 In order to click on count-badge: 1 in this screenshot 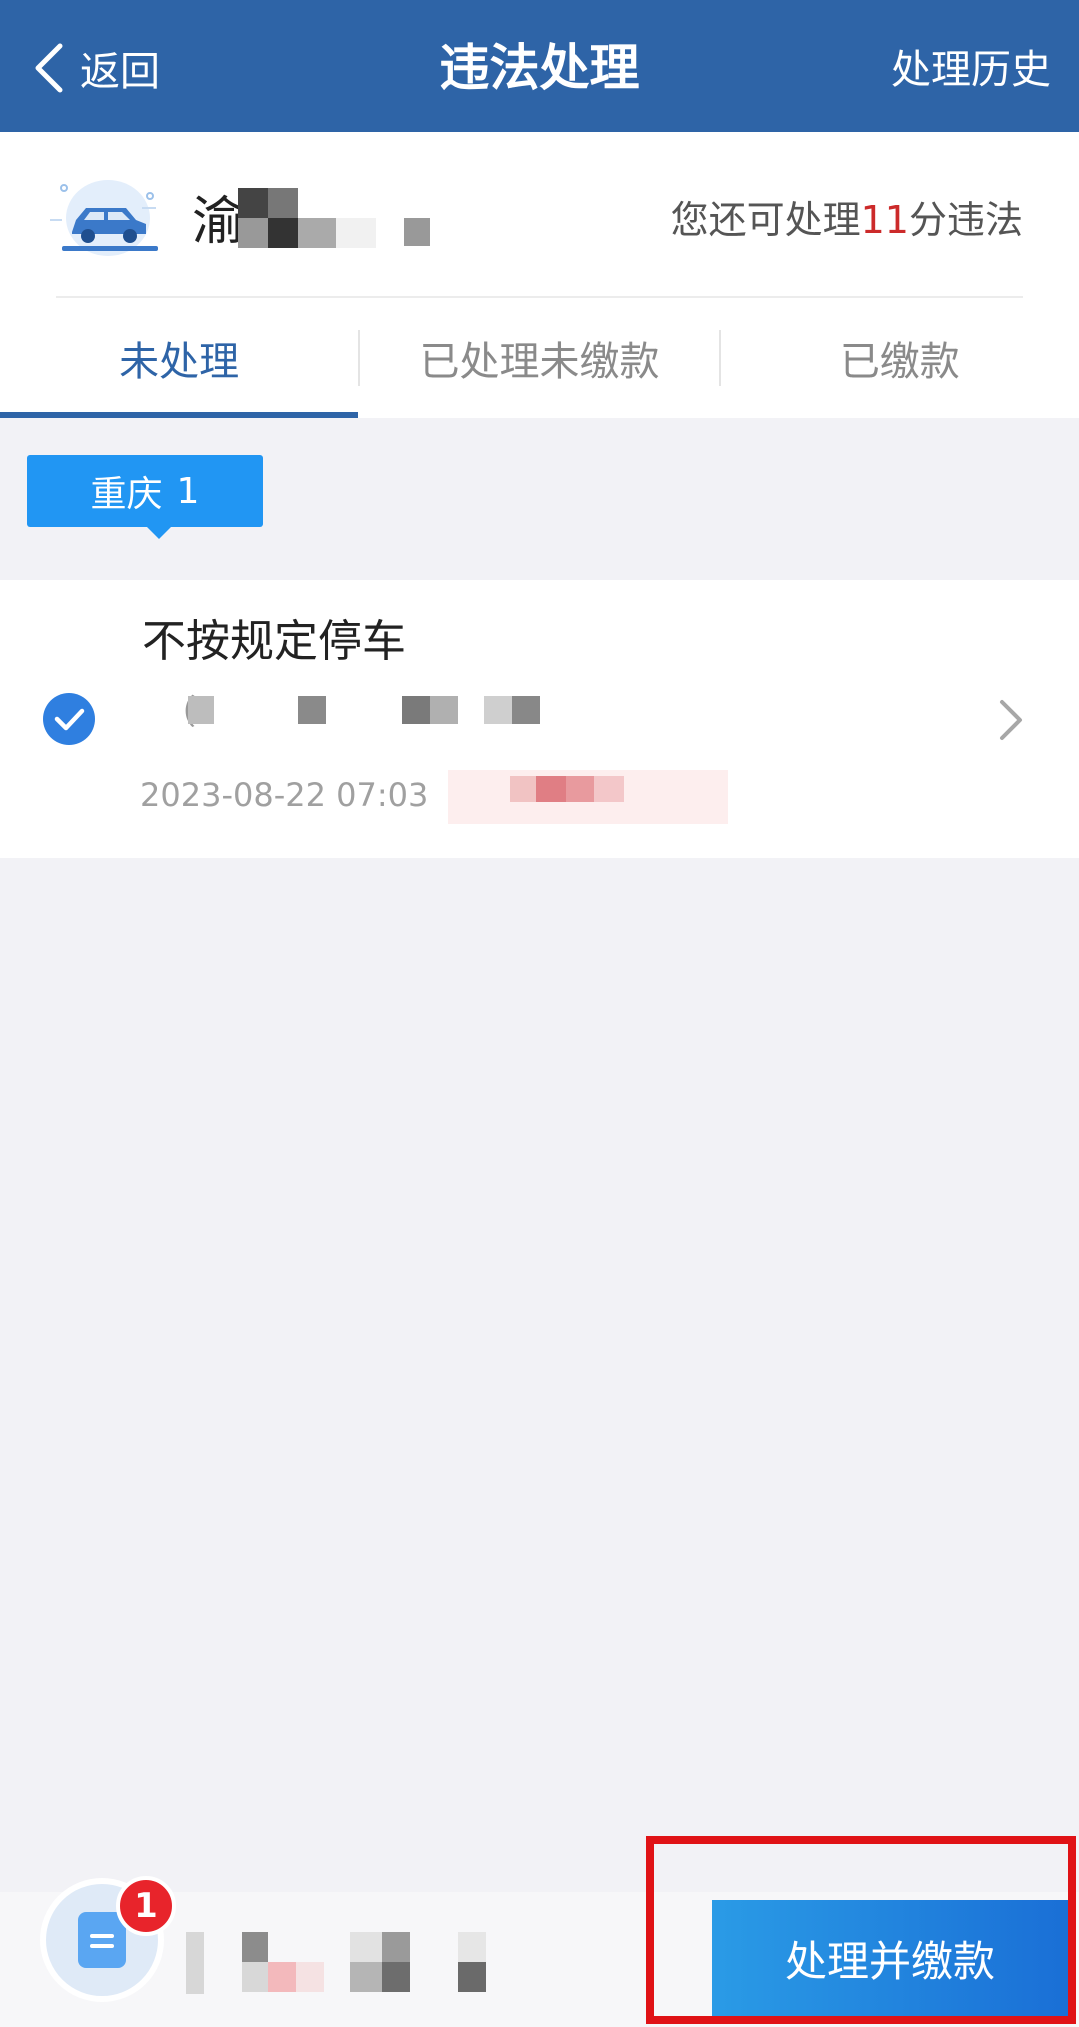, I will do `click(146, 1906)`.